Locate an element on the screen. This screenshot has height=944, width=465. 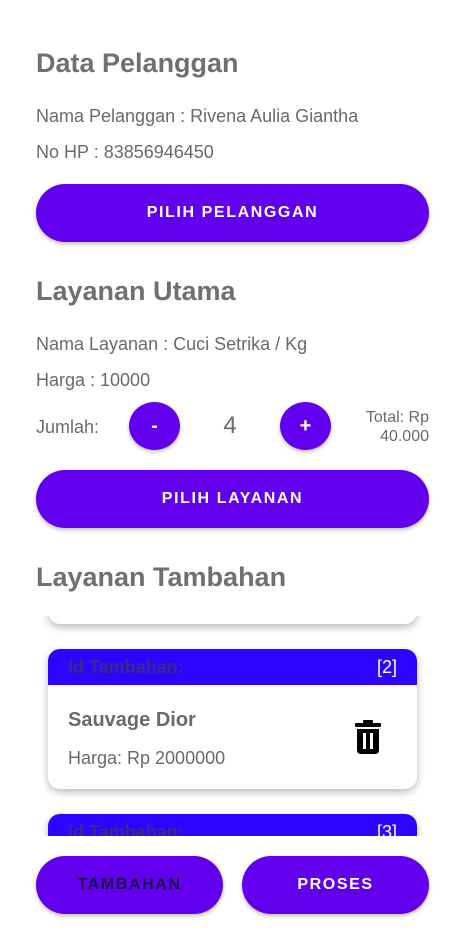
card-header: Id Tambahan: [3] is located at coordinates (232, 825).